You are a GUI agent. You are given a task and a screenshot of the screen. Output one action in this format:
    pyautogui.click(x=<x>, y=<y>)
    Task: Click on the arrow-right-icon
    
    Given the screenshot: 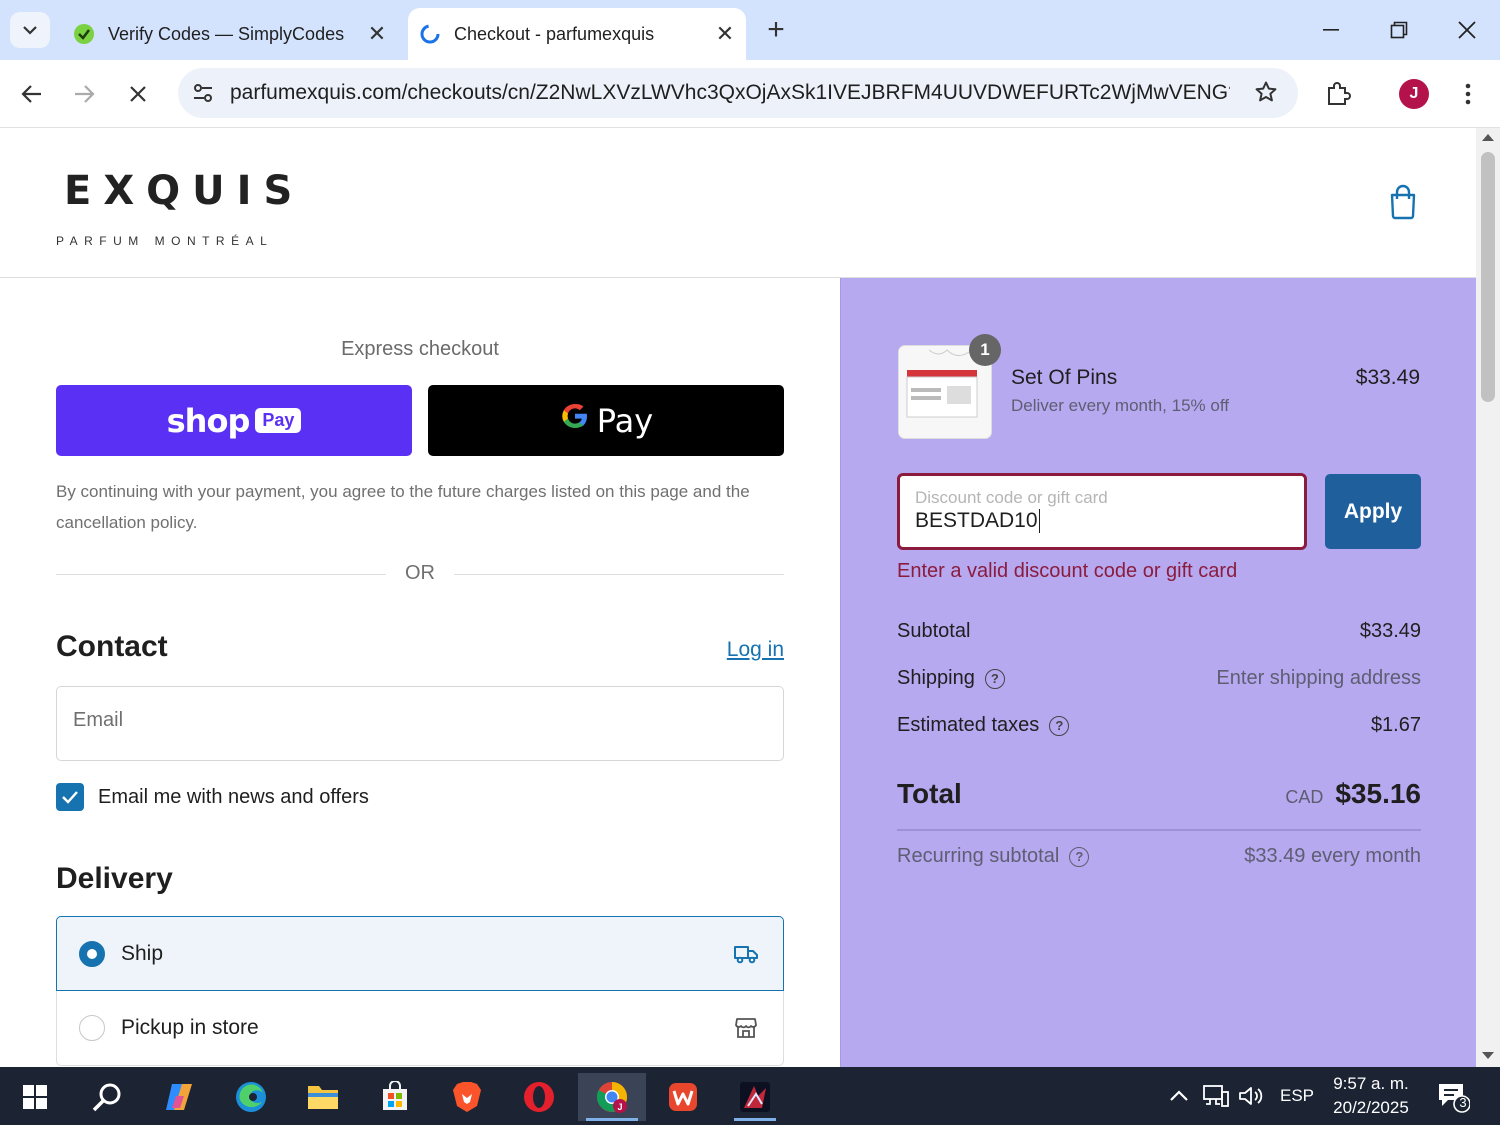 What is the action you would take?
    pyautogui.click(x=85, y=94)
    